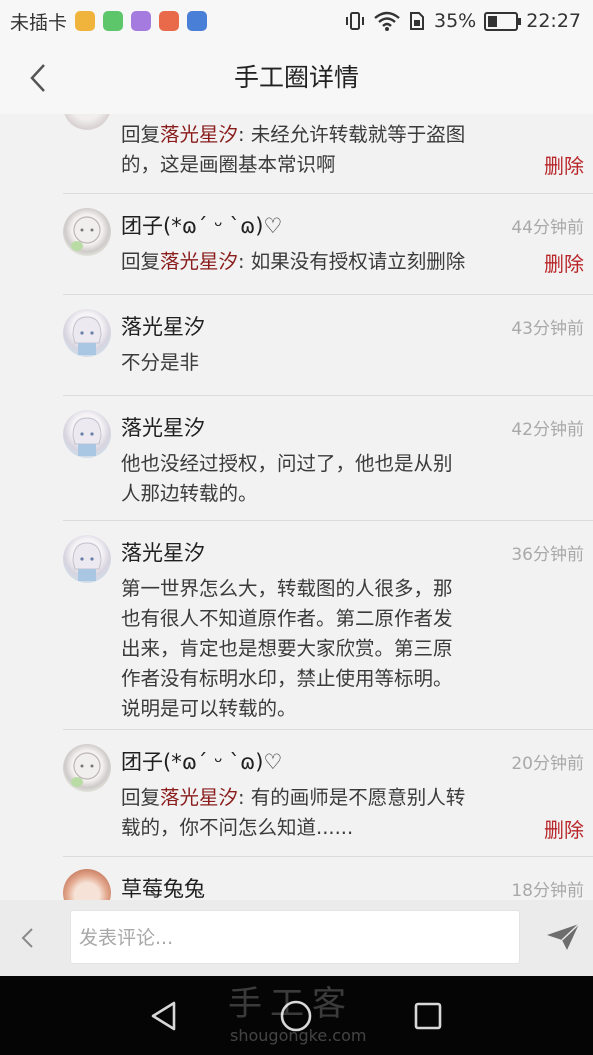 Image resolution: width=593 pixels, height=1055 pixels. Describe the element at coordinates (296, 345) in the screenshot. I see `comment-item: 落光星汐 43分钟前 不分是非` at that location.